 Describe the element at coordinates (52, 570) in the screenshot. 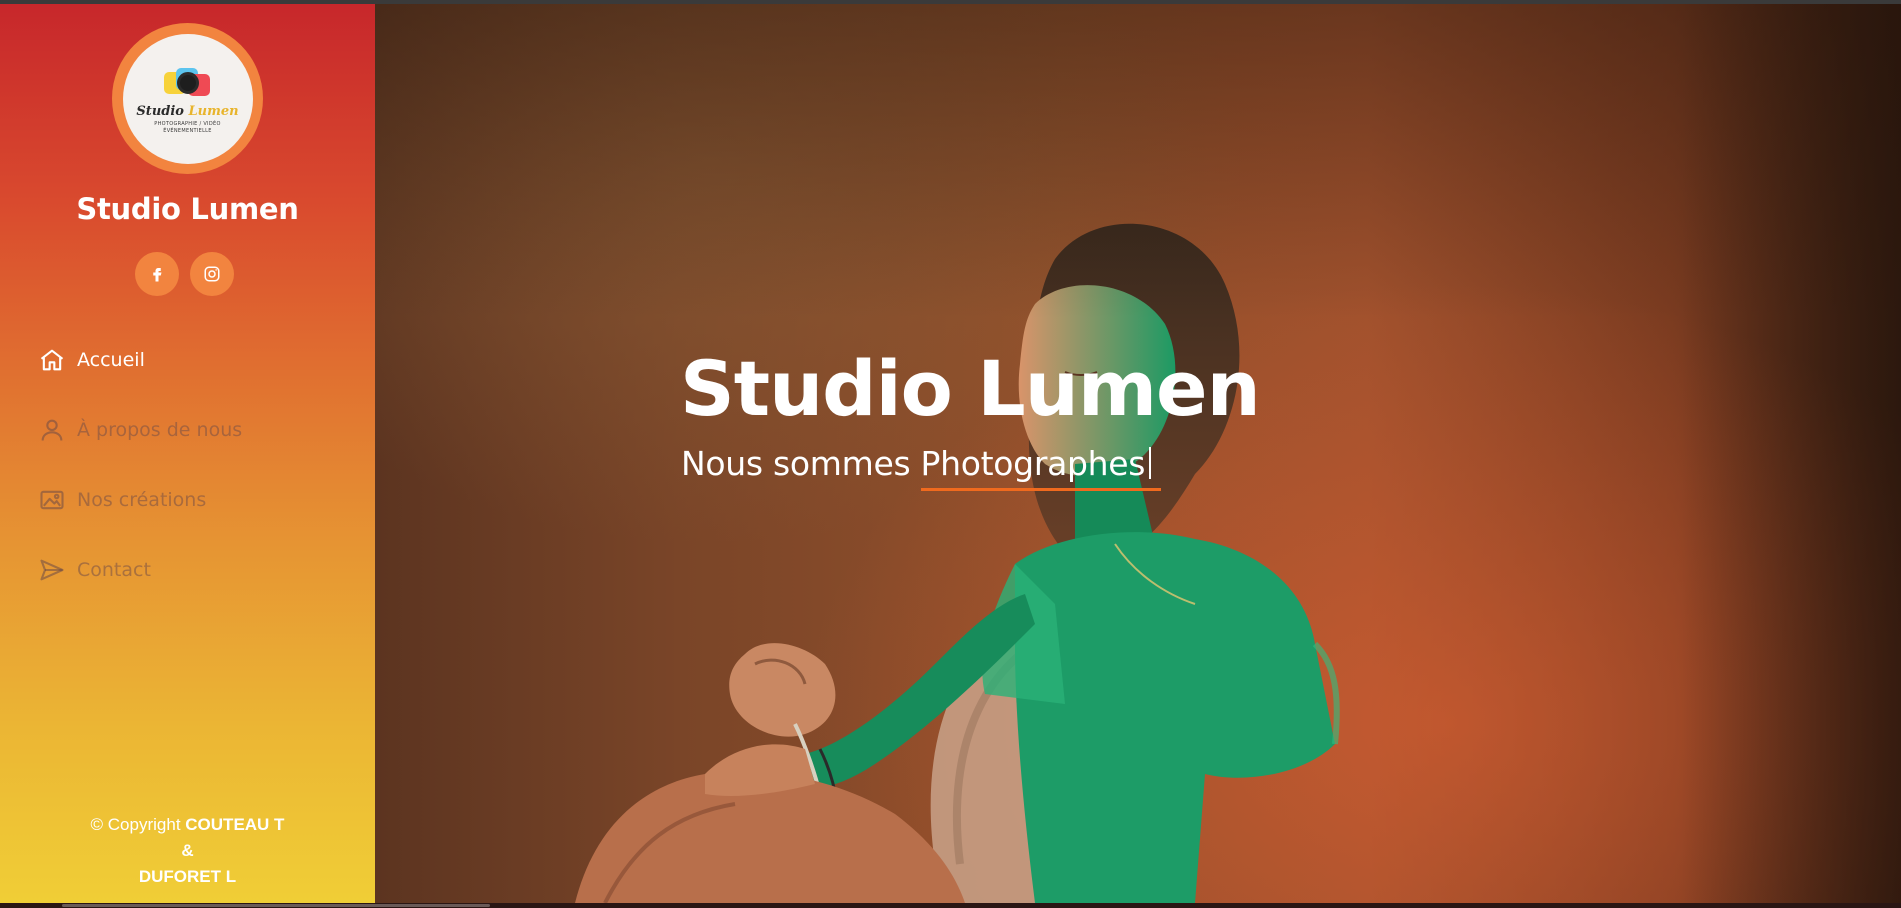

I see `send-icon` at that location.